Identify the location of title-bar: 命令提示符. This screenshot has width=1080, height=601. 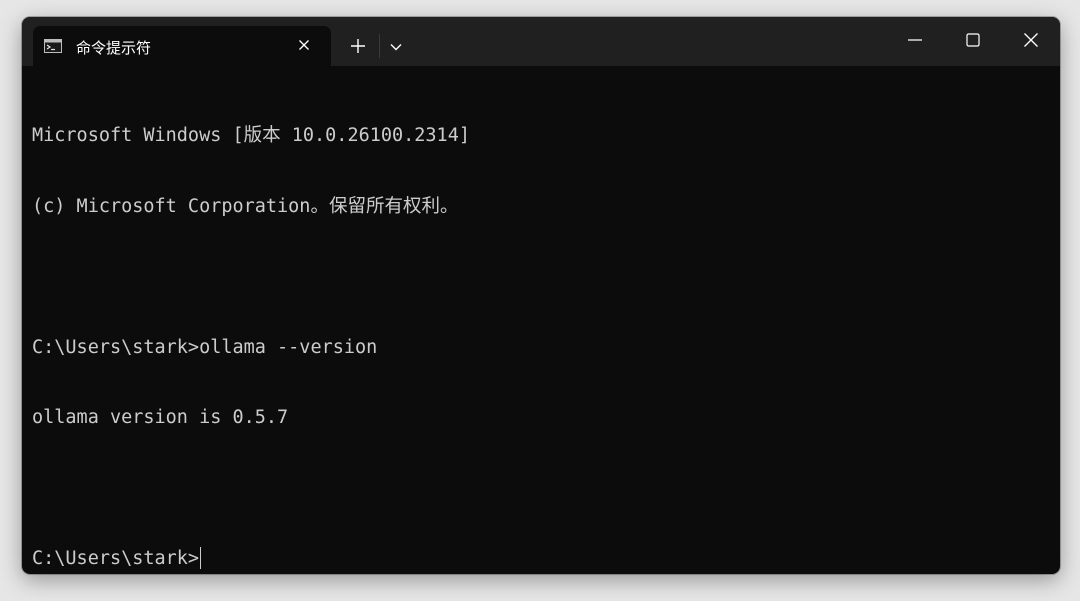
(541, 41).